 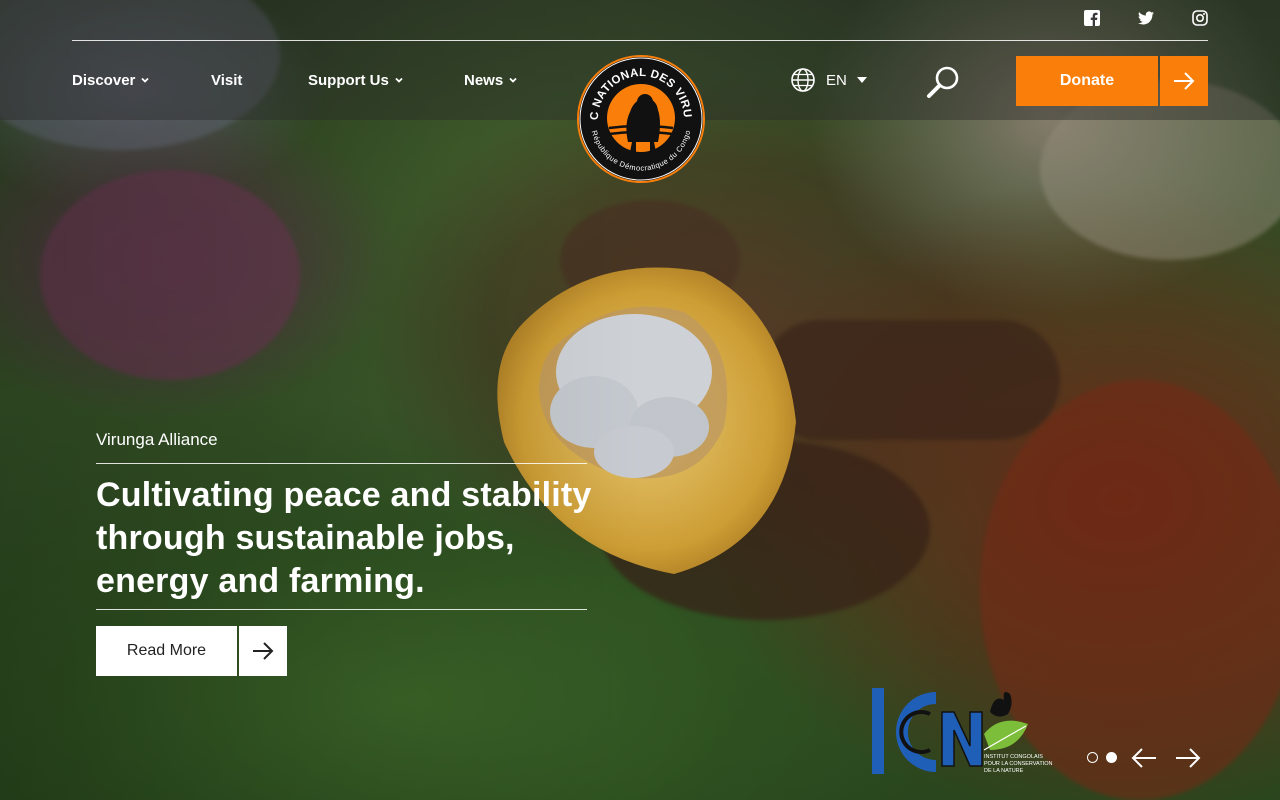 I want to click on nav-item-label: Visit, so click(x=227, y=80).